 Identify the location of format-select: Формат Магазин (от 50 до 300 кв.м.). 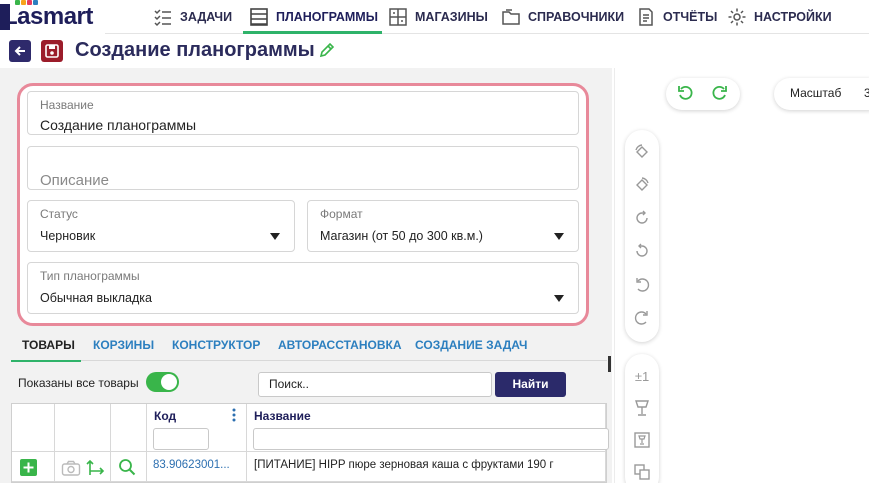
(443, 226).